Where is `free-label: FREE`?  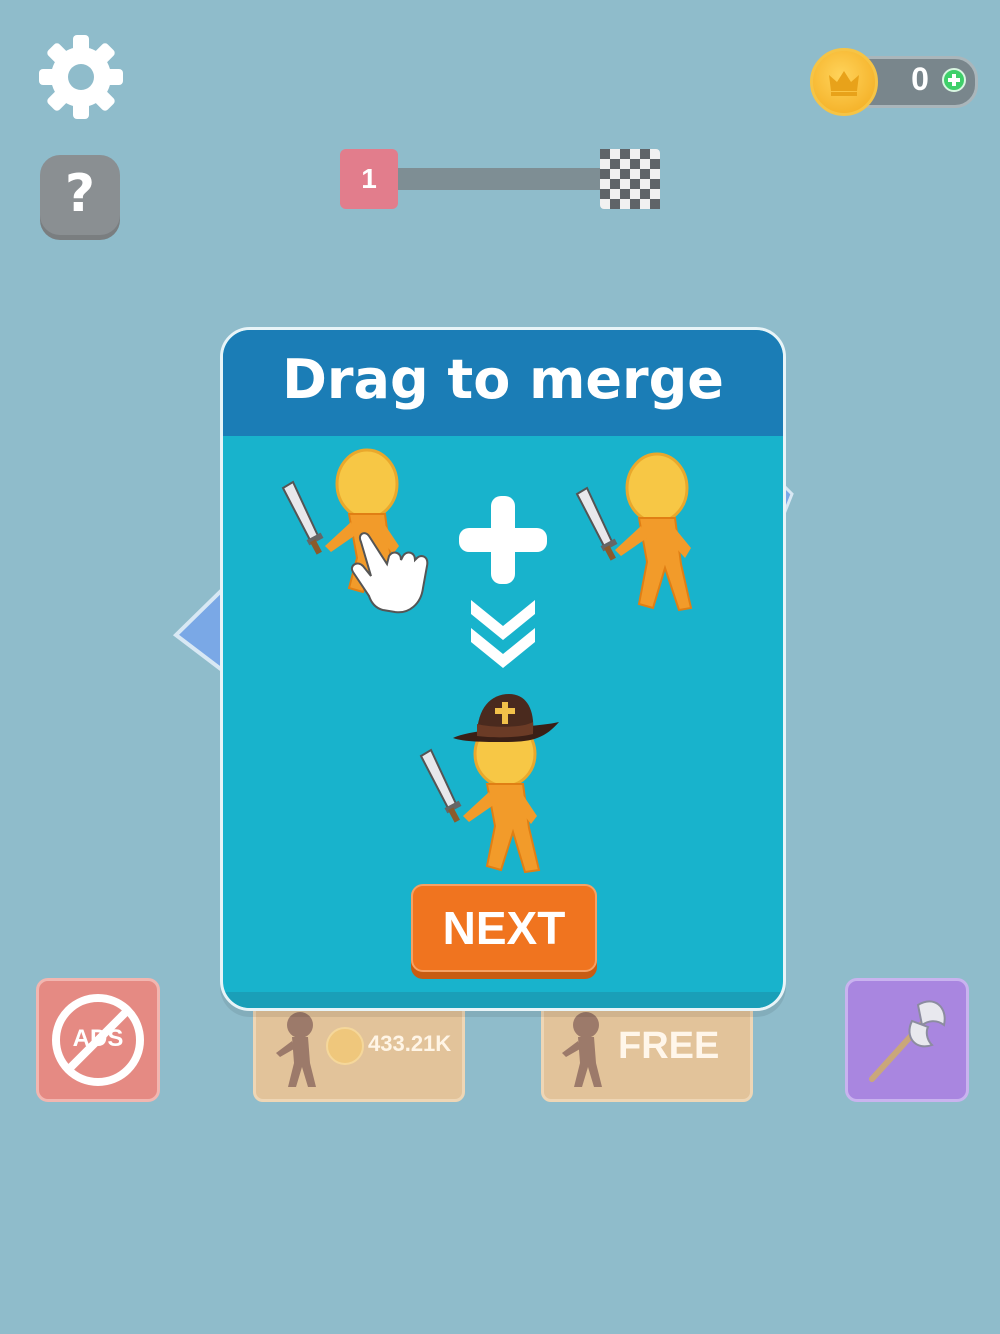 free-label: FREE is located at coordinates (669, 1046).